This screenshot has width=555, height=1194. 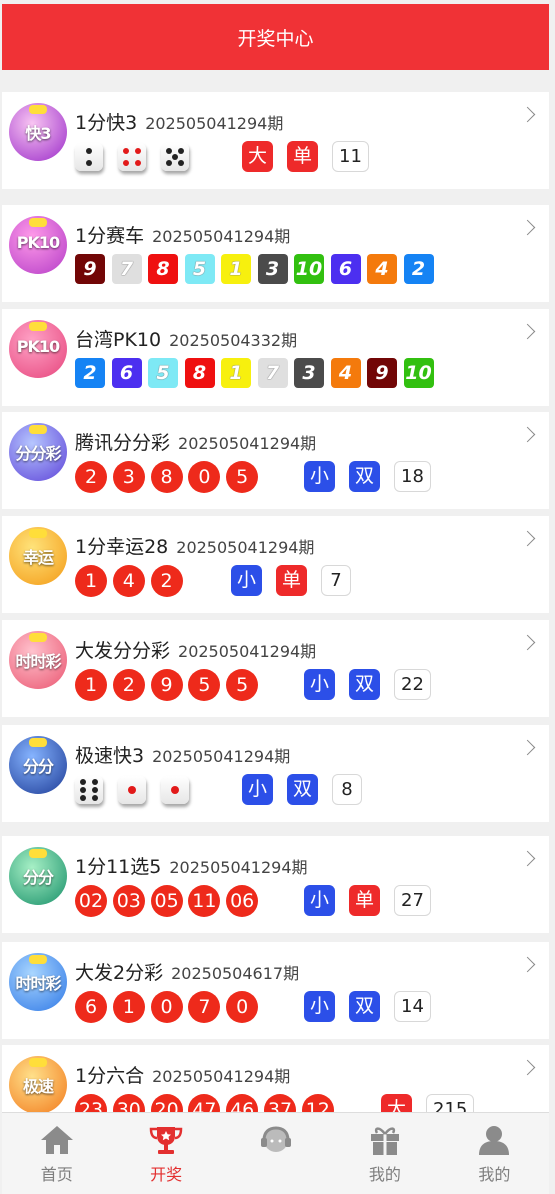 I want to click on lottery-card: 极速 1分六合 202505041294期 23 30 20 47 46 37 12 大 215, so click(x=275, y=1078).